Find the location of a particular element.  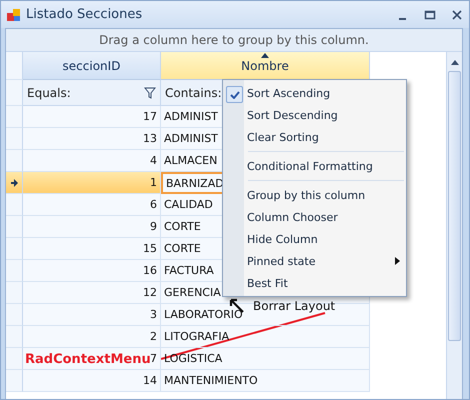

group-panel-hint: Drag a column here to group by this column. is located at coordinates (234, 40).